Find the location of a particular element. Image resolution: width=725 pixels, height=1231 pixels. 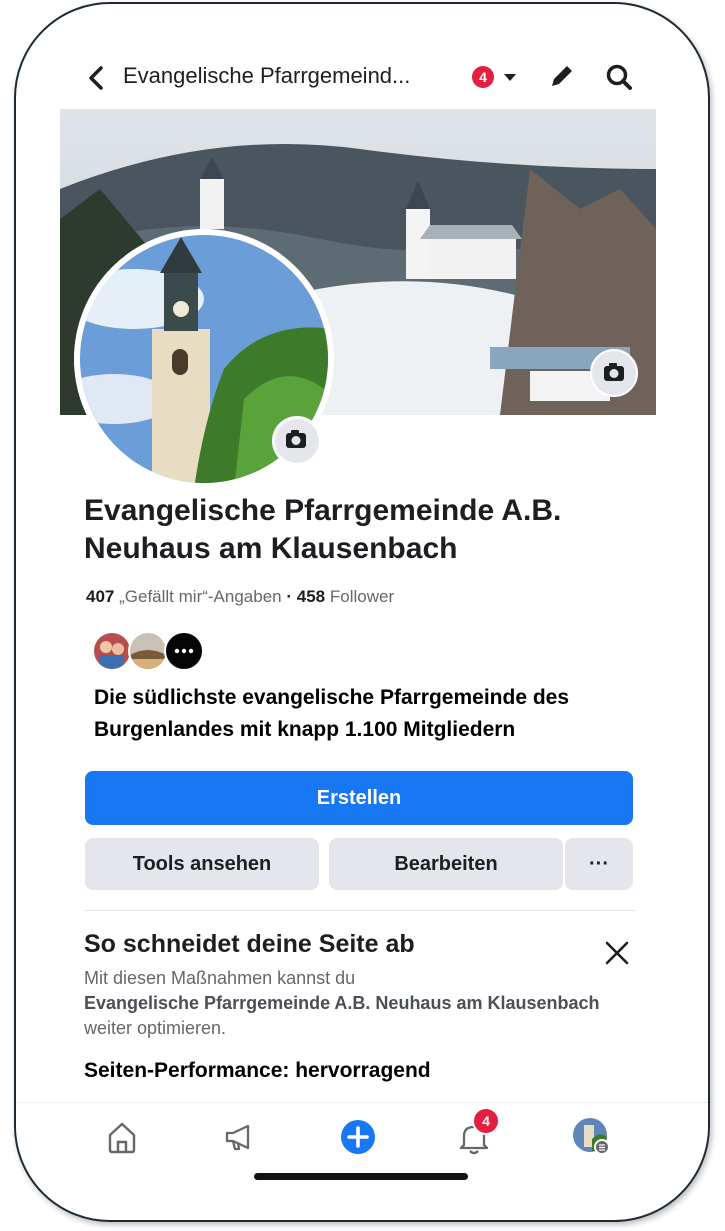

card-body-suffix: weiter optimieren. is located at coordinates (155, 1028).